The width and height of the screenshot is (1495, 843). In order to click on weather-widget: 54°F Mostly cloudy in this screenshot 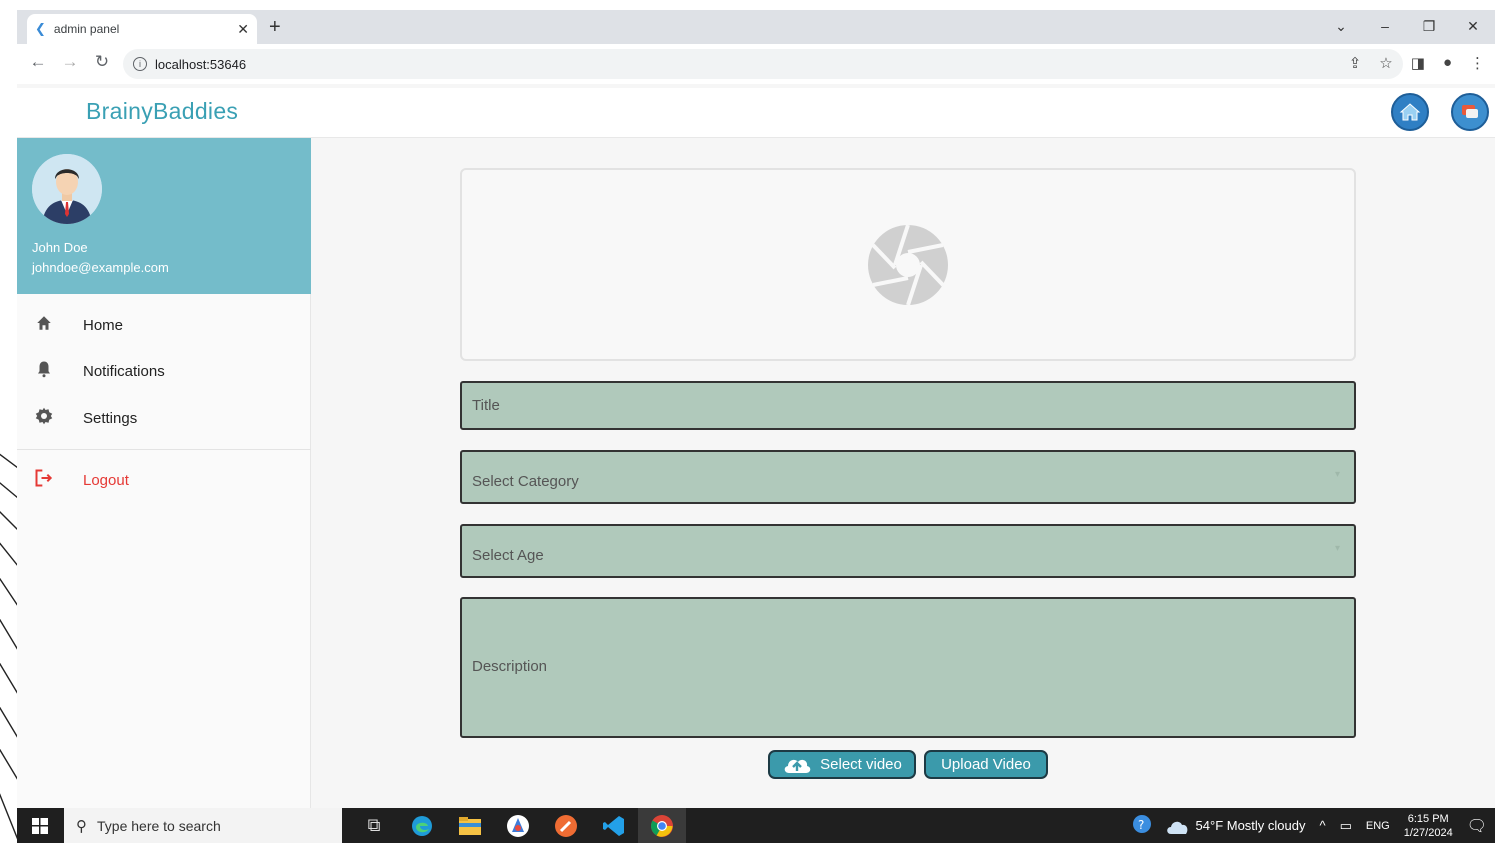, I will do `click(1236, 826)`.